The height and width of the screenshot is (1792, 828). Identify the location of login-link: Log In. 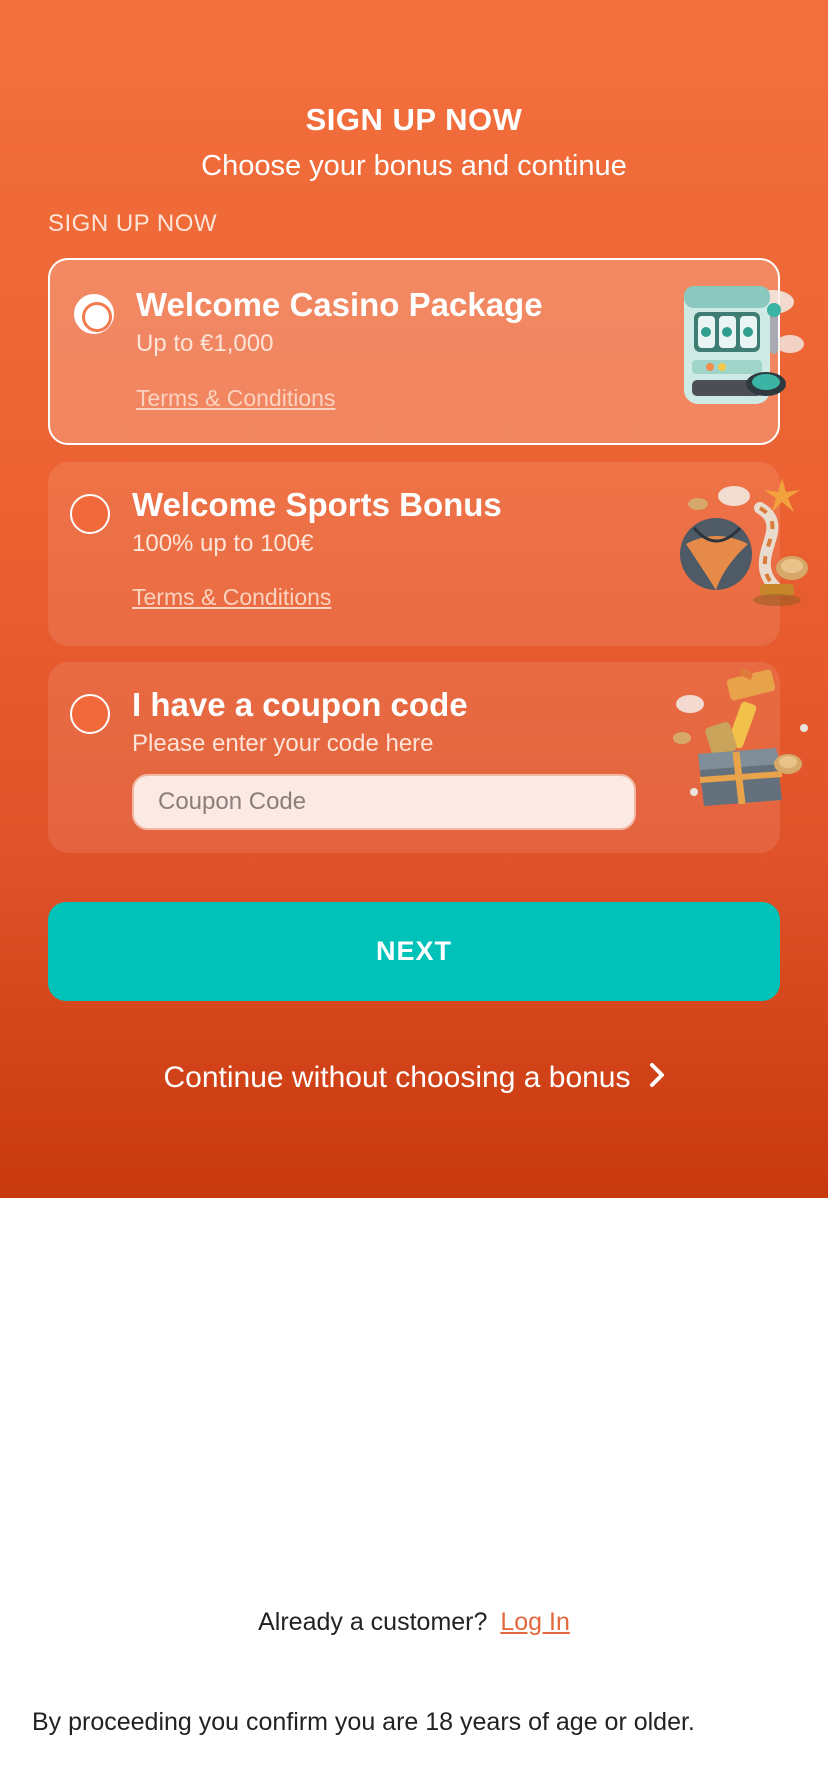
(535, 1622).